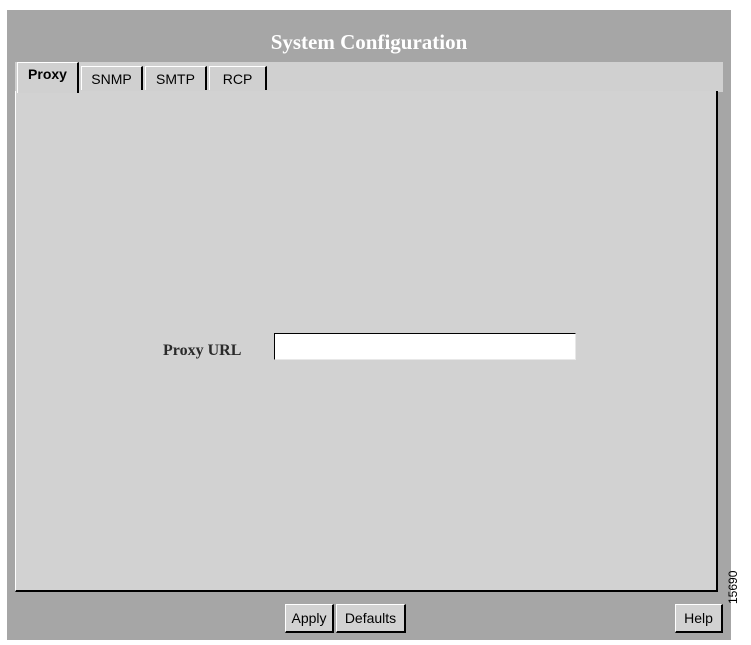  Describe the element at coordinates (202, 350) in the screenshot. I see `proxy-url-label: Proxy URL` at that location.